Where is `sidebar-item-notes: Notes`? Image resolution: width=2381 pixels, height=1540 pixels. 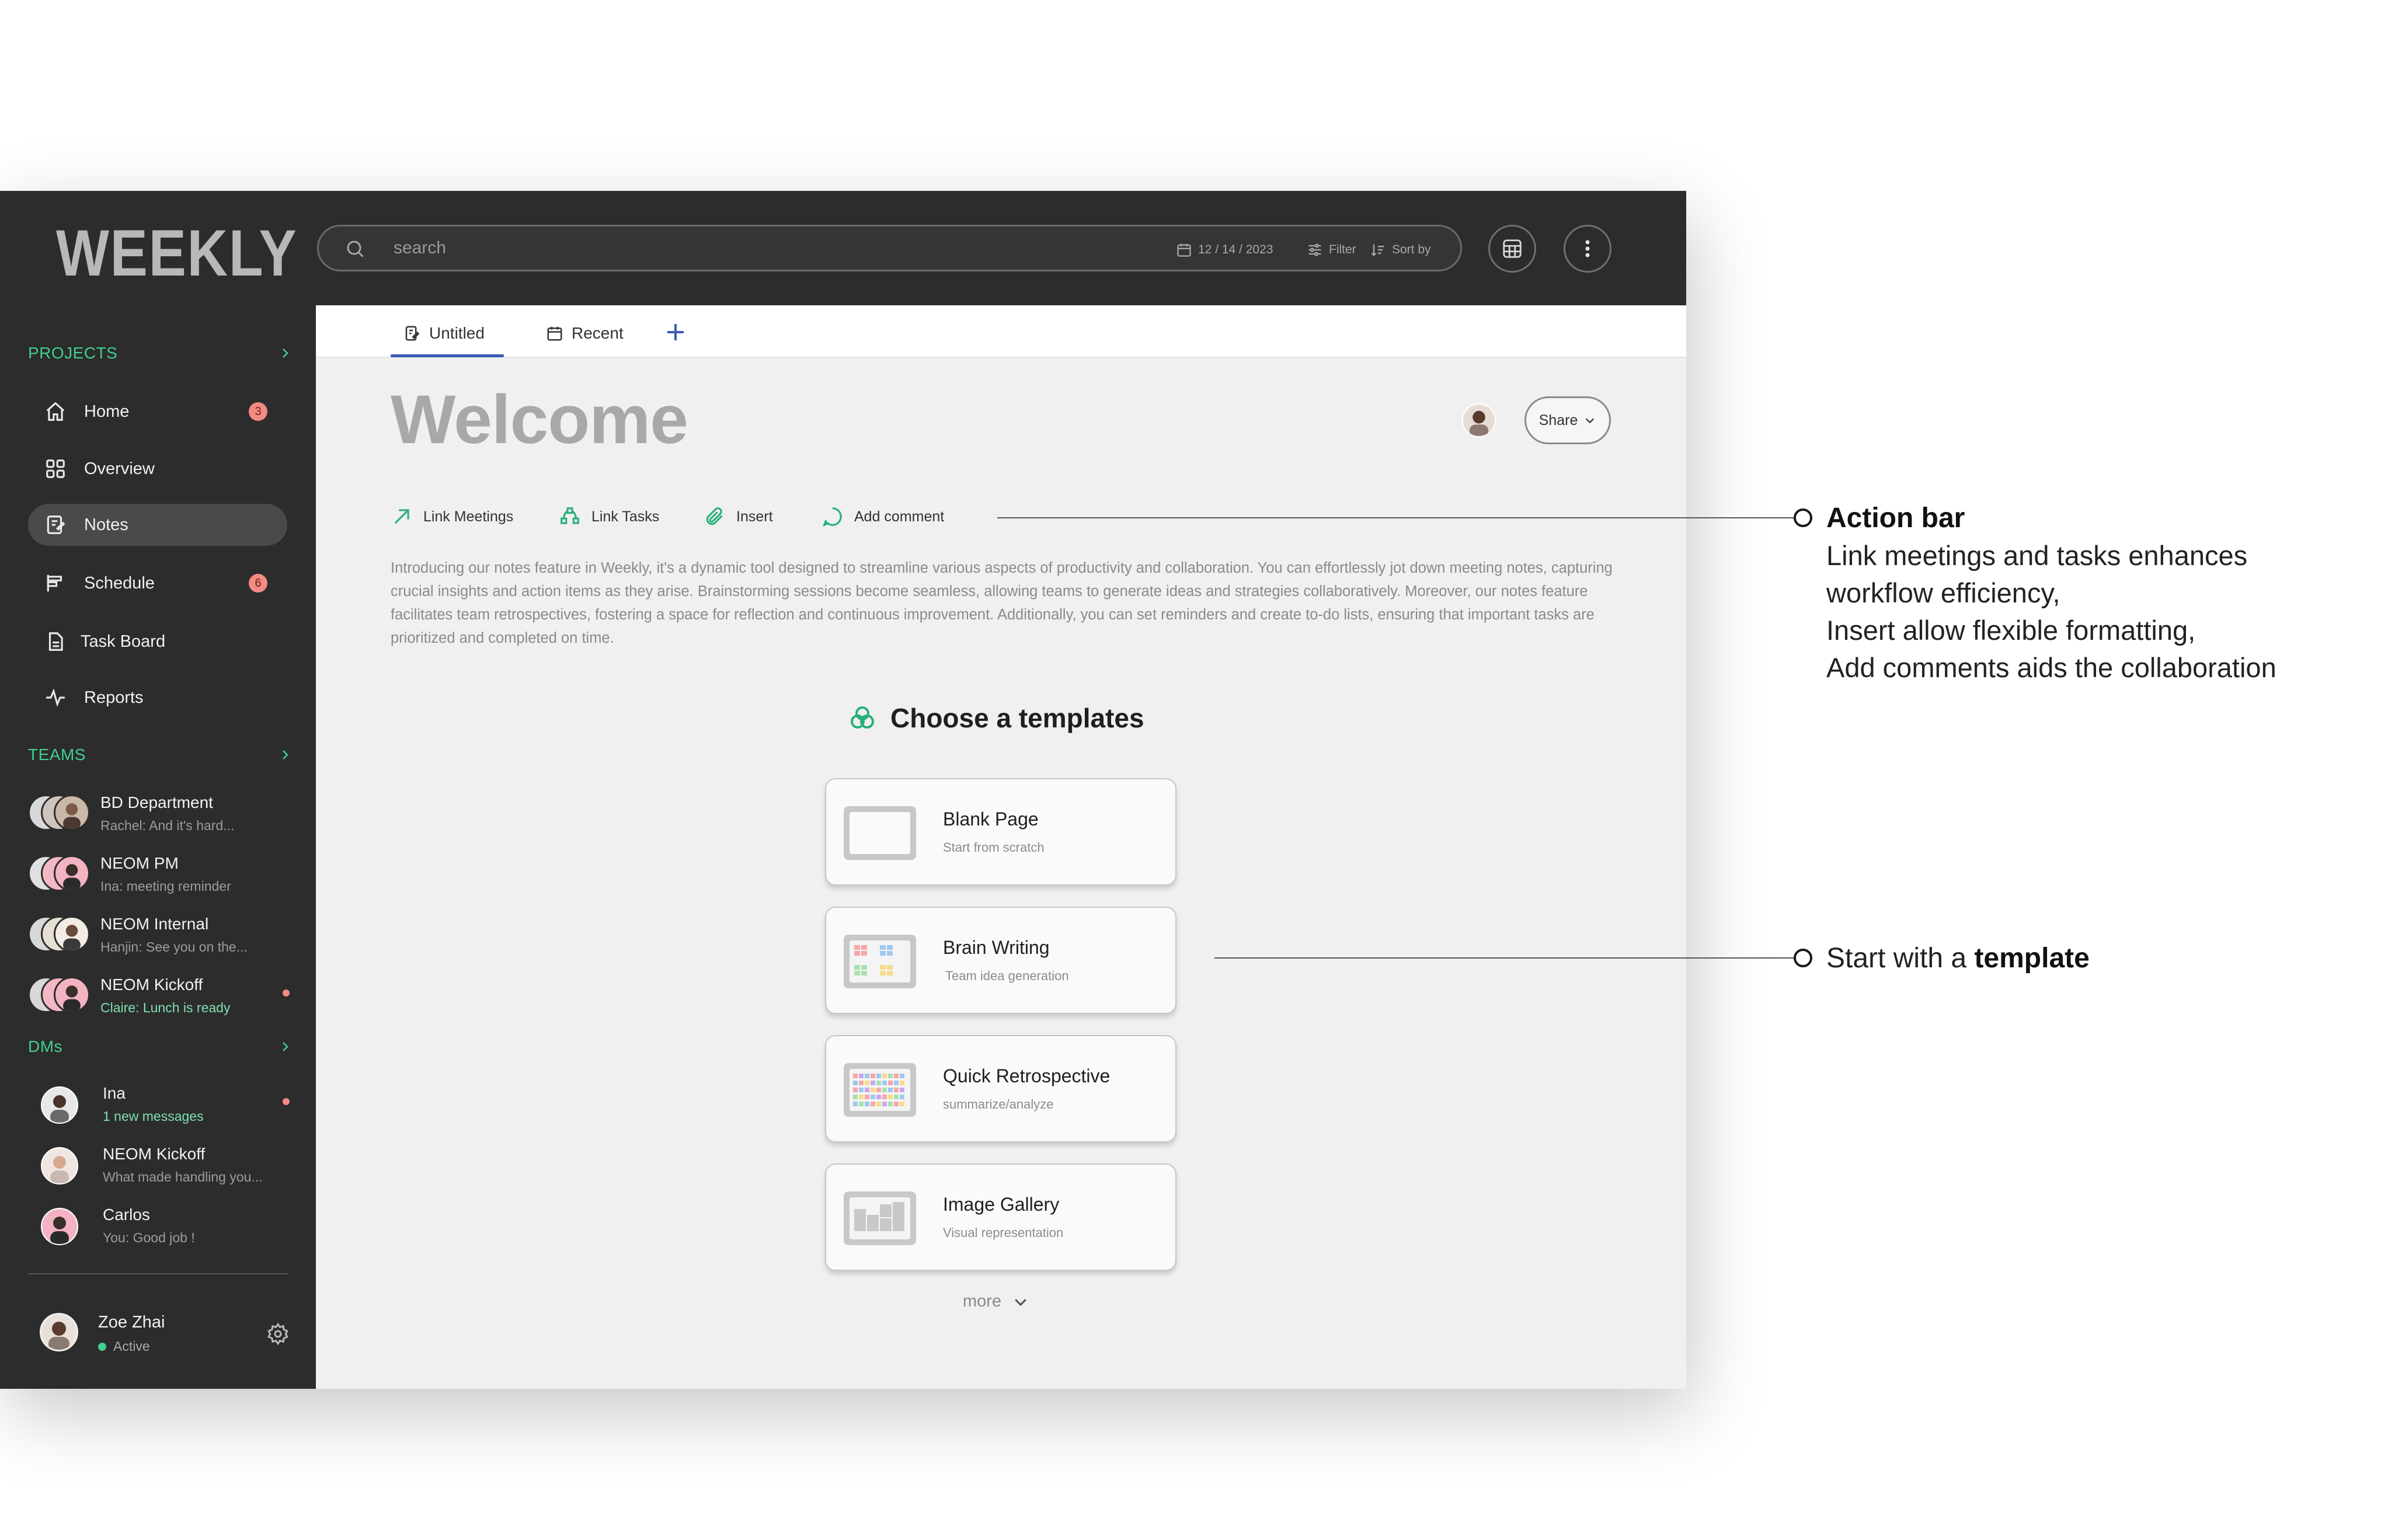
sidebar-item-notes: Notes is located at coordinates (158, 525).